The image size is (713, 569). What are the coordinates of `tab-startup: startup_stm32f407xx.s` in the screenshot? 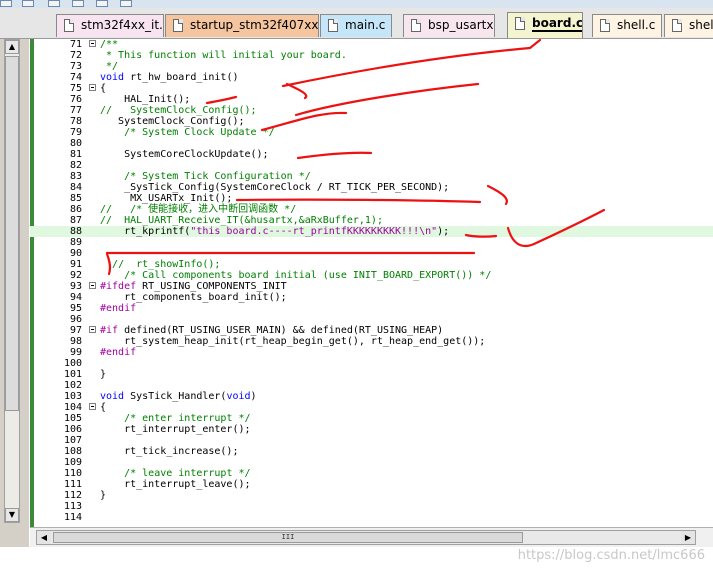 It's located at (242, 25).